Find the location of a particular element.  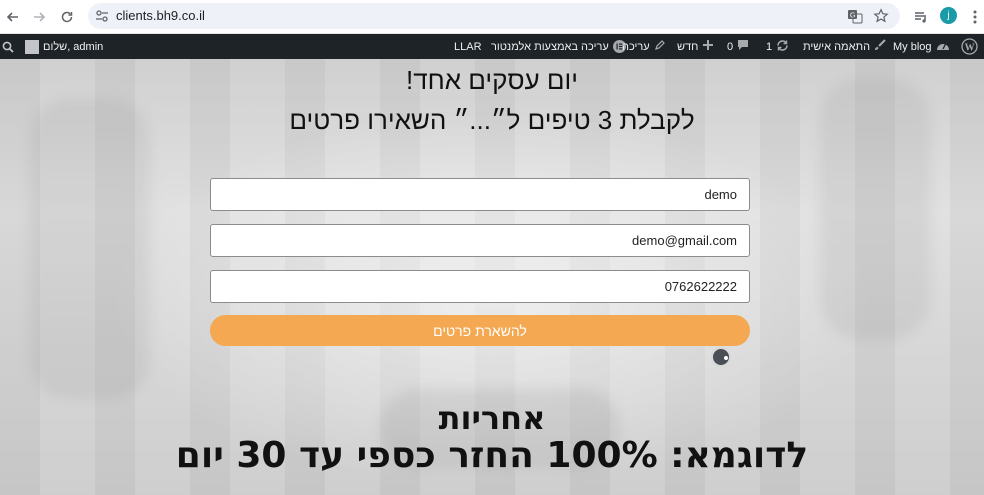

updates-menu: 1 is located at coordinates (777, 46).